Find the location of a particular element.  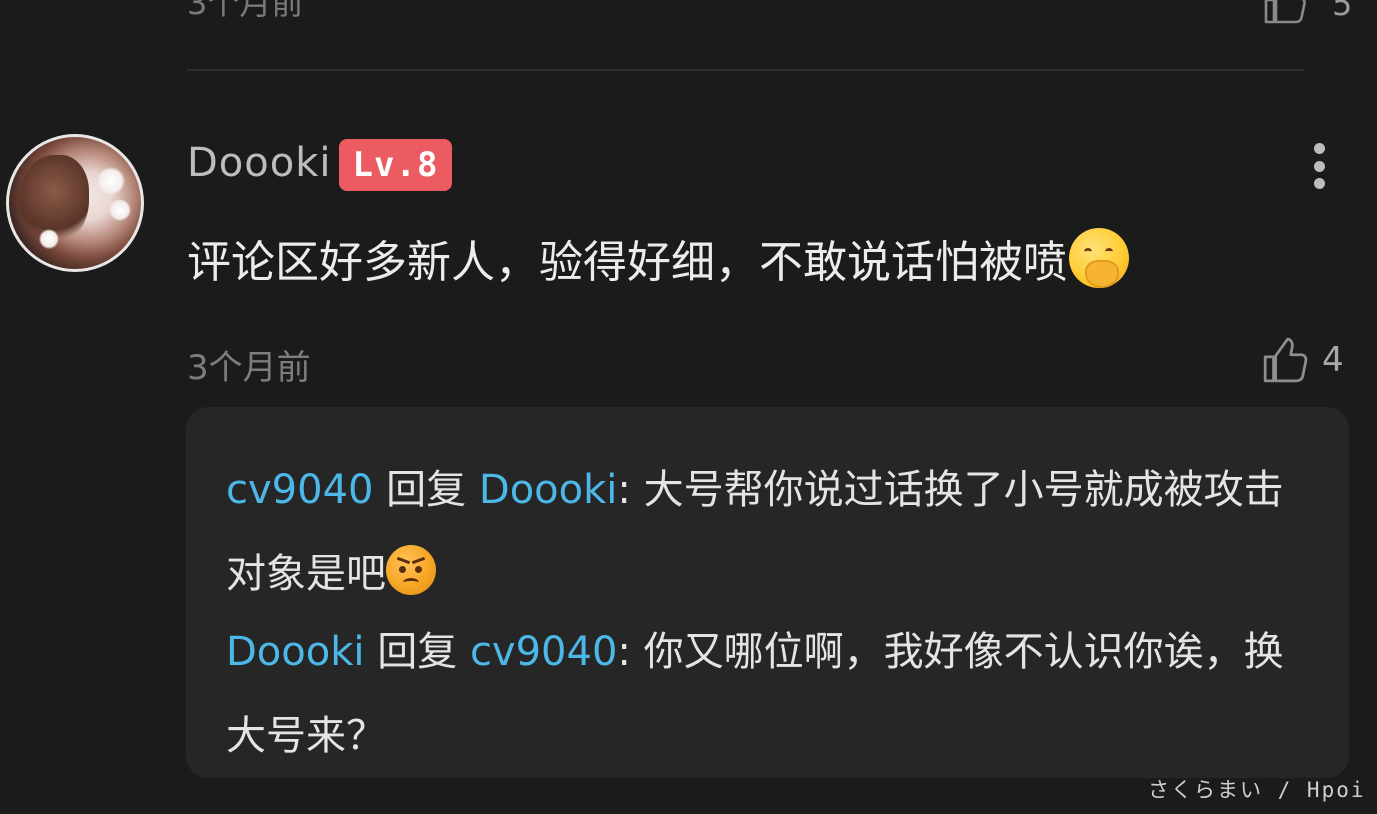

watermark: さくらまい / Hpoi is located at coordinates (1257, 790).